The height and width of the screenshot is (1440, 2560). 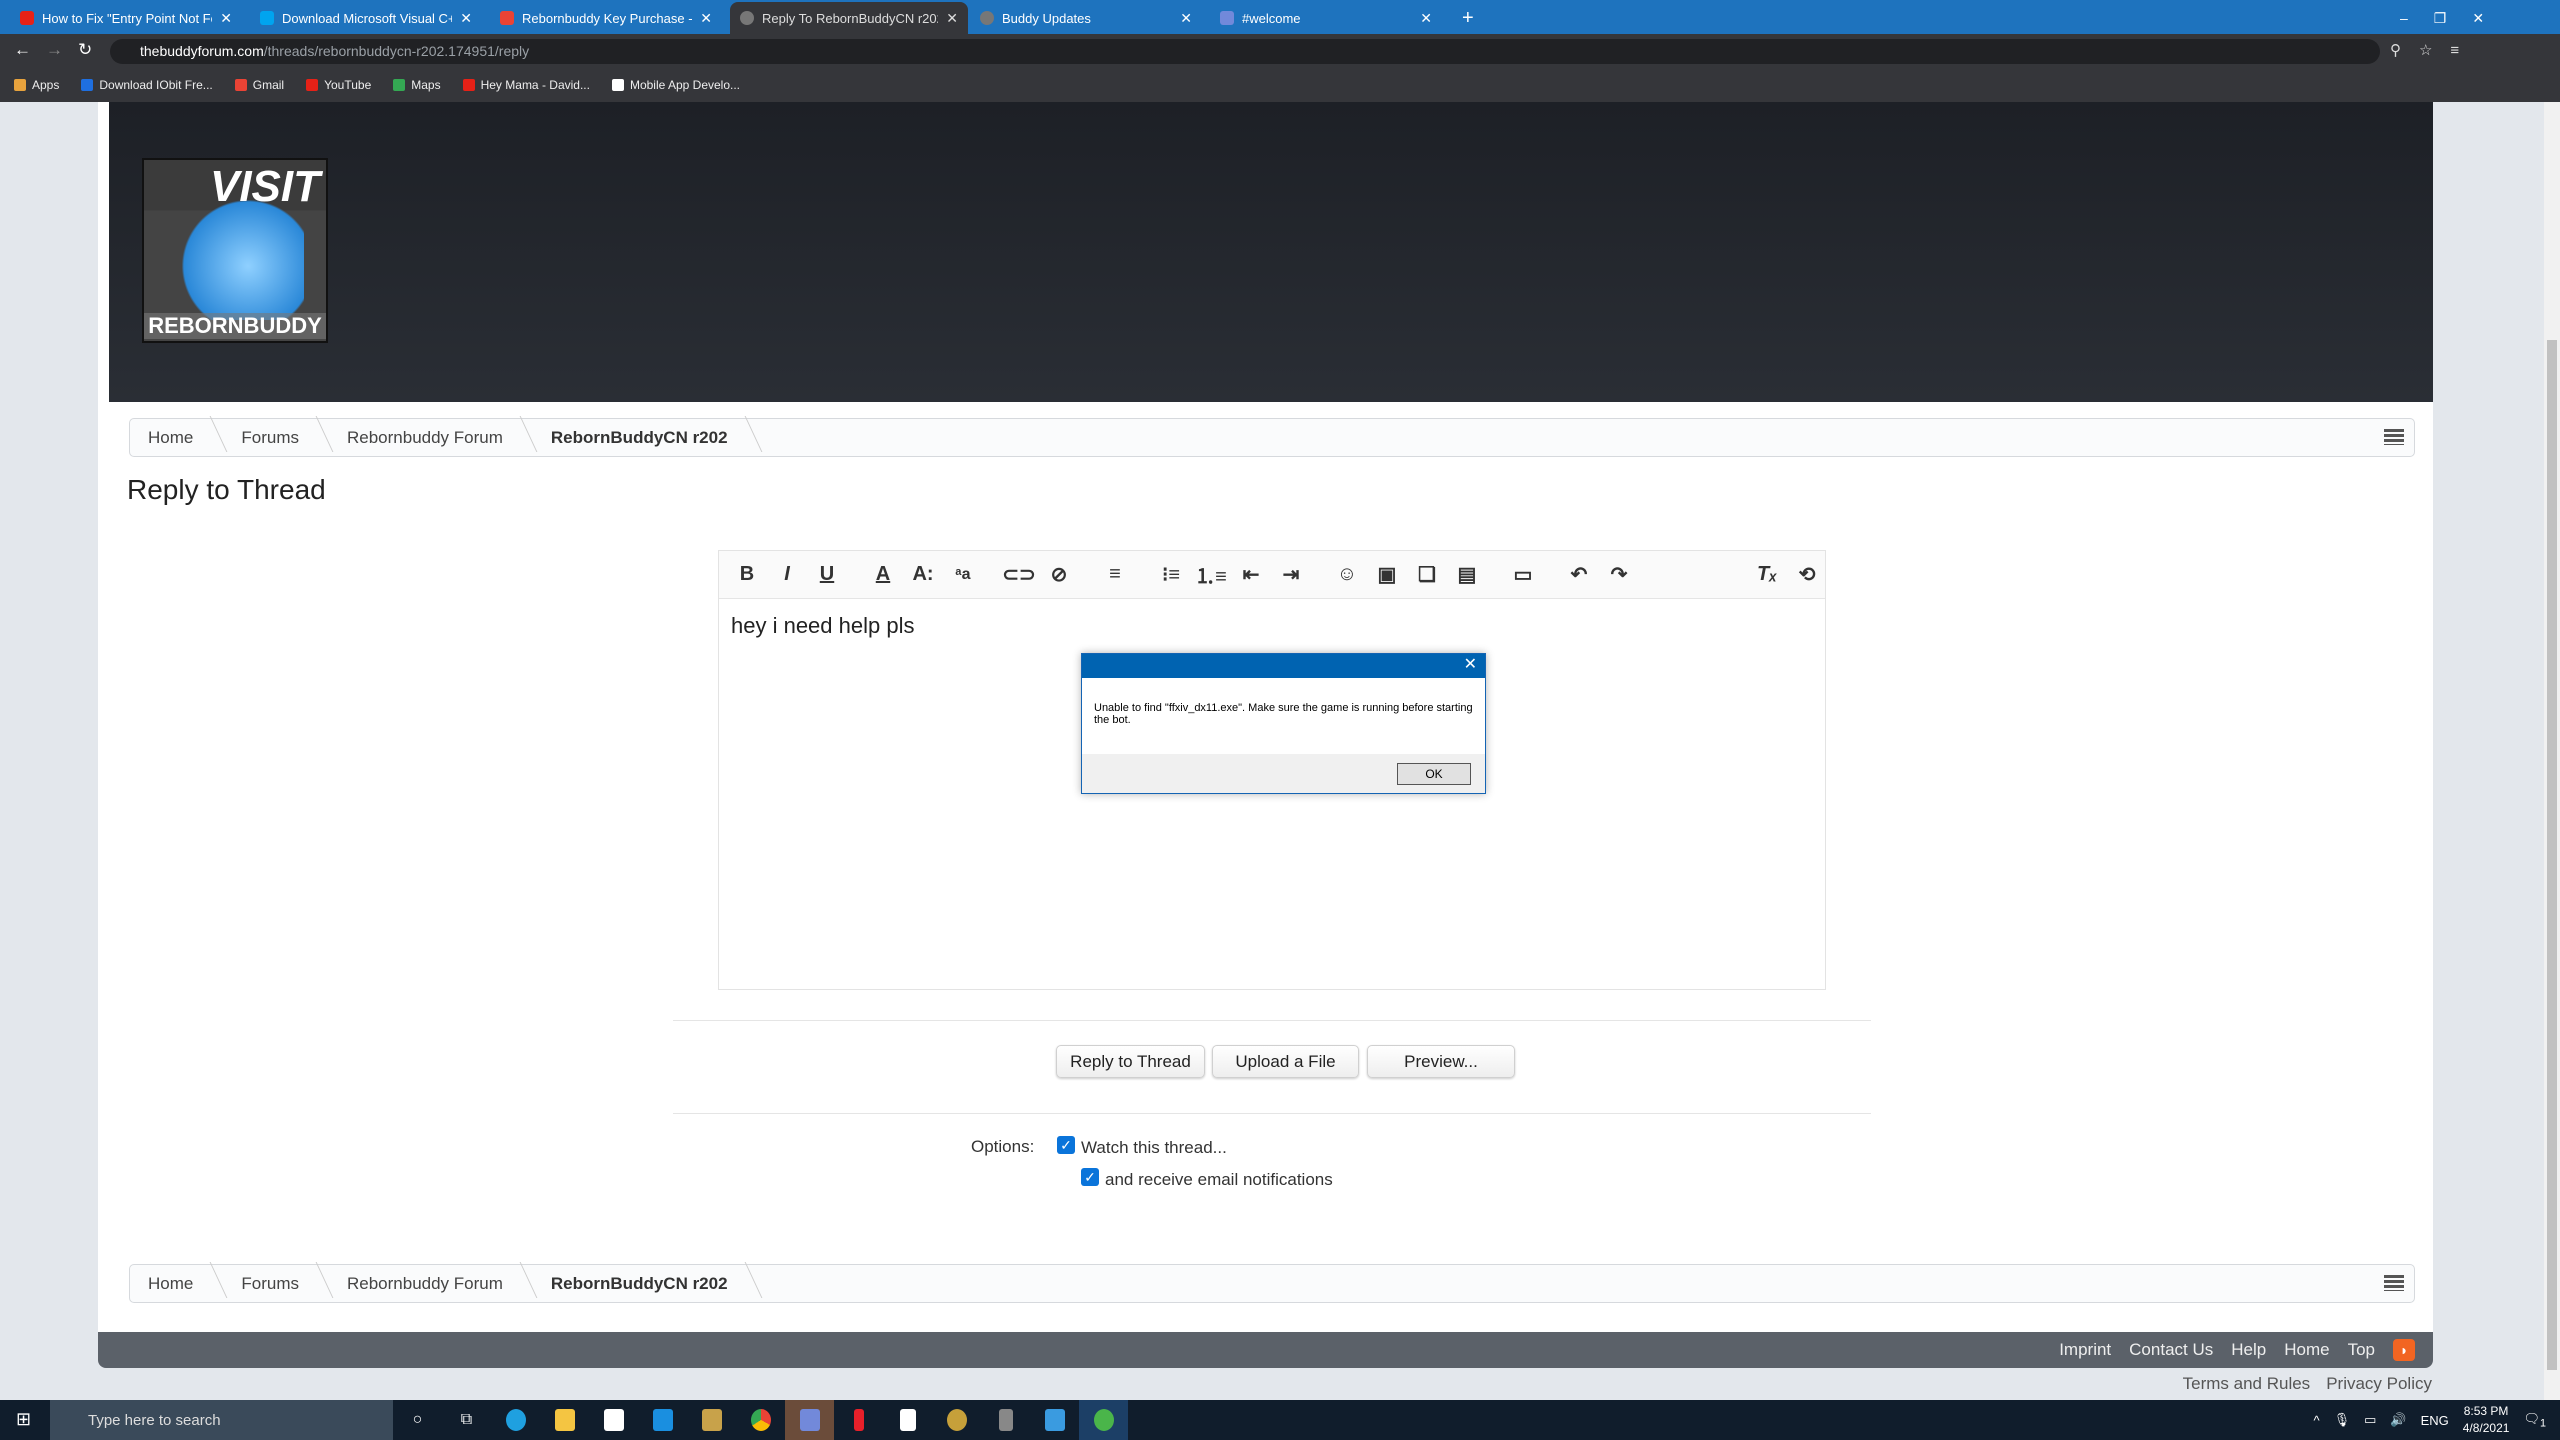 I want to click on app-icon, so click(x=858, y=1420).